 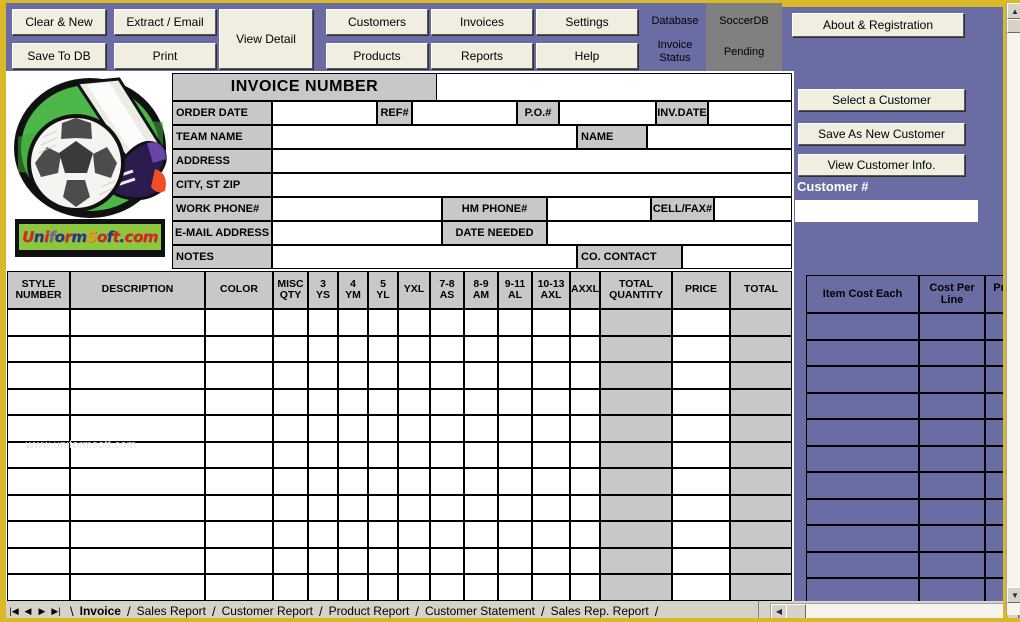 I want to click on save-as-new-customer-button: Save As New Customer, so click(x=881, y=134).